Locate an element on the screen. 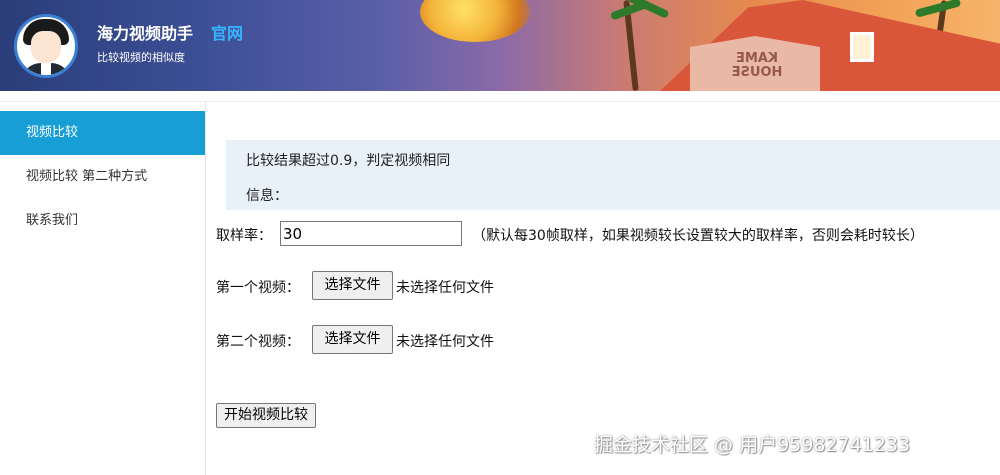  banner-cloud is located at coordinates (475, 21).